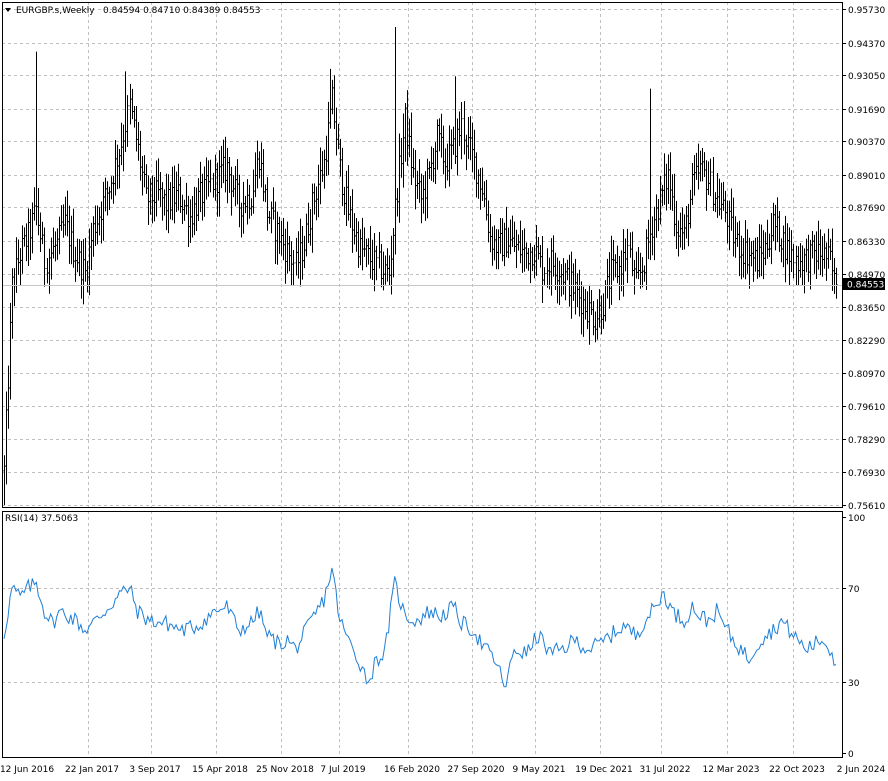 The image size is (888, 781). What do you see at coordinates (730, 770) in the screenshot?
I see `time-tick-label: 12 Mar 2023` at bounding box center [730, 770].